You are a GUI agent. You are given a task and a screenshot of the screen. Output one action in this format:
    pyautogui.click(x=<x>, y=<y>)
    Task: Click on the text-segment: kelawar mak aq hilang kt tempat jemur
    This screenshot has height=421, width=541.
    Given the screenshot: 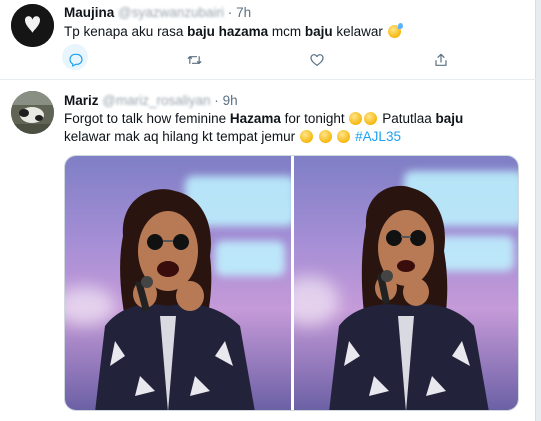 What is the action you would take?
    pyautogui.click(x=180, y=136)
    